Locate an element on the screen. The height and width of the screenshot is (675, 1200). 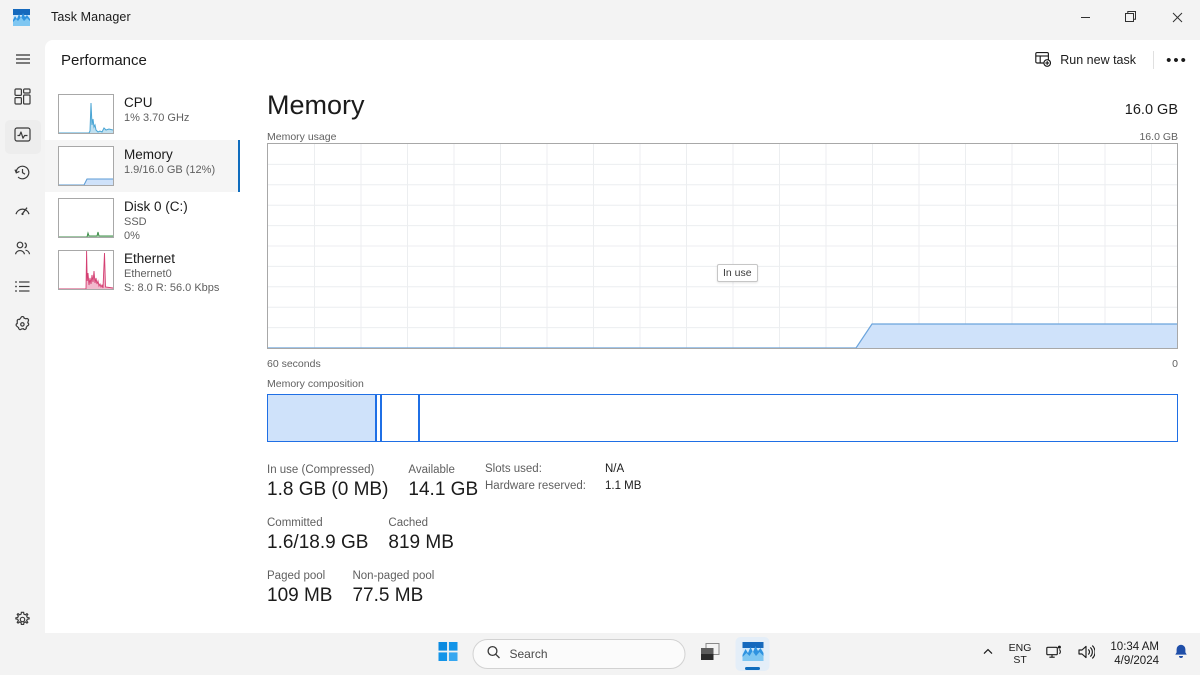
stat-available: Available 14.1 GB is located at coordinates (443, 482).